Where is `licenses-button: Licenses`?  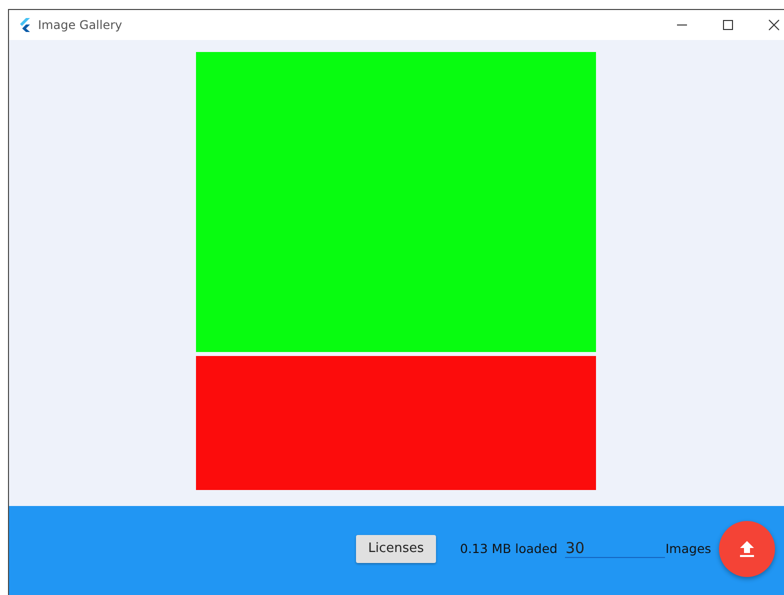
licenses-button: Licenses is located at coordinates (396, 548).